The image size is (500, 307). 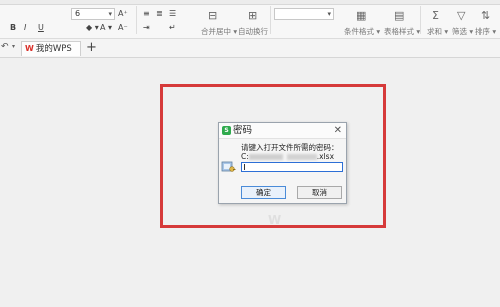 What do you see at coordinates (253, 31) in the screenshot?
I see `auto-wrap-button: 自动换行` at bounding box center [253, 31].